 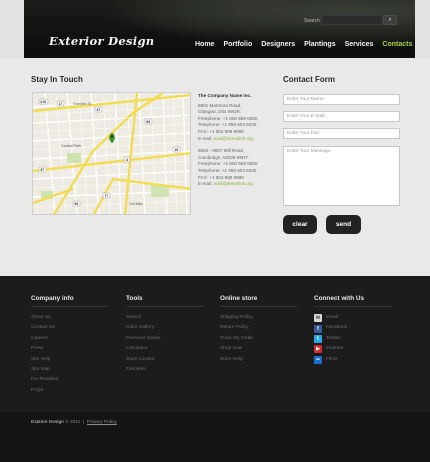 What do you see at coordinates (337, 328) in the screenshot?
I see `social-facebook-label: Facebook` at bounding box center [337, 328].